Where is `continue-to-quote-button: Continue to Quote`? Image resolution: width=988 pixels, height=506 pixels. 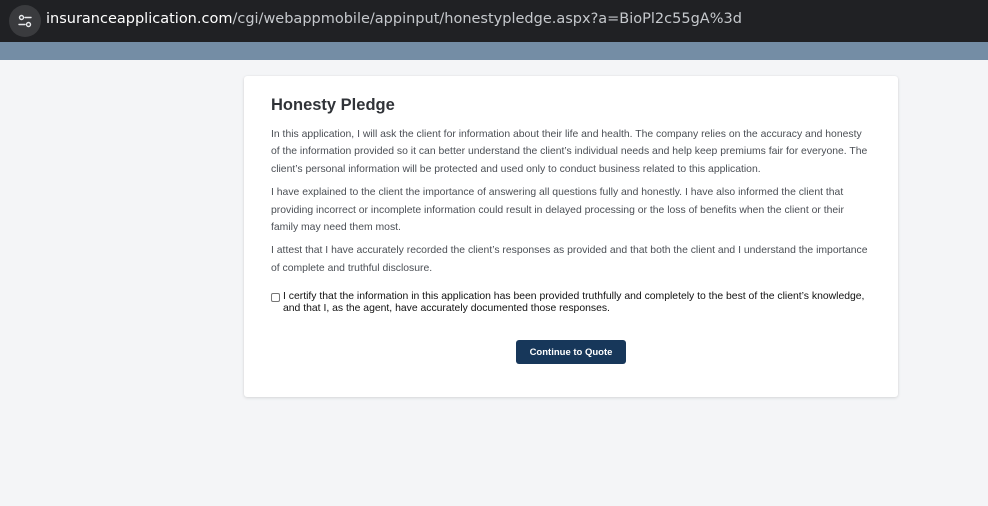
continue-to-quote-button: Continue to Quote is located at coordinates (571, 352).